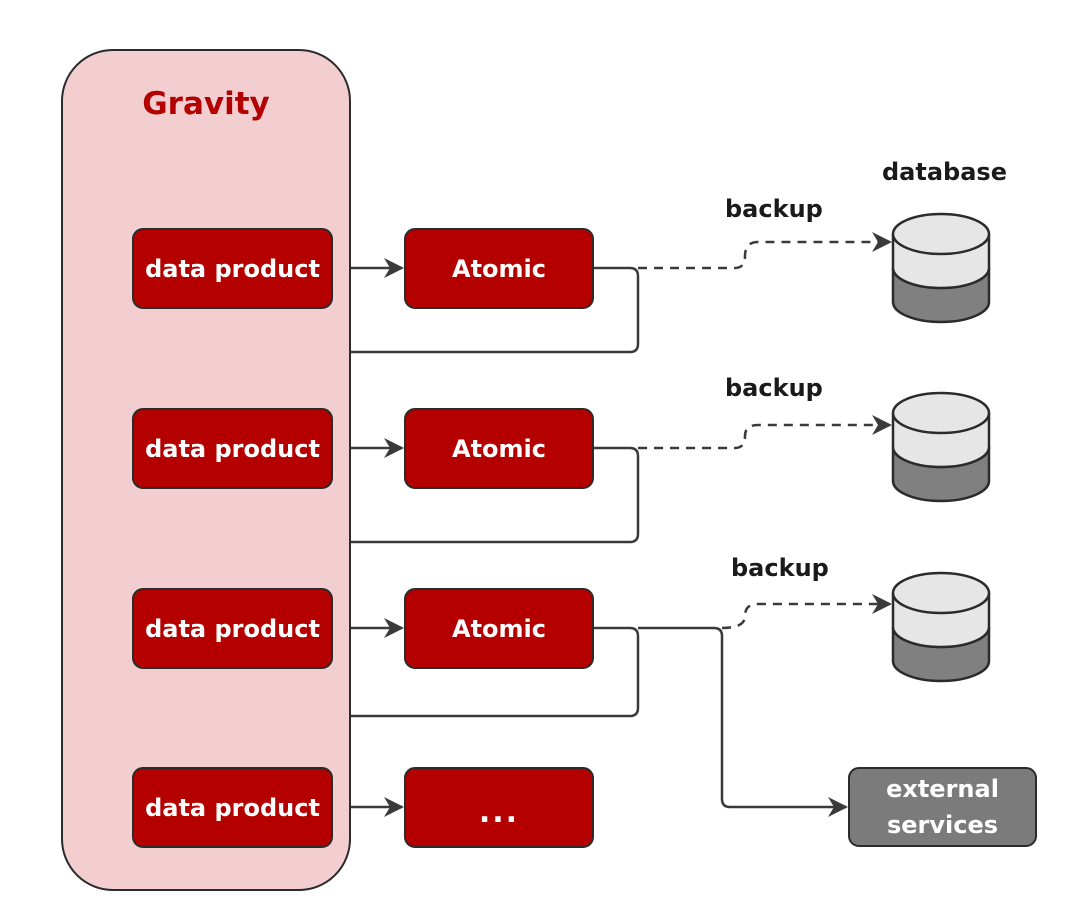 Image resolution: width=1085 pixels, height=921 pixels. I want to click on external-services-label: external services, so click(942, 807).